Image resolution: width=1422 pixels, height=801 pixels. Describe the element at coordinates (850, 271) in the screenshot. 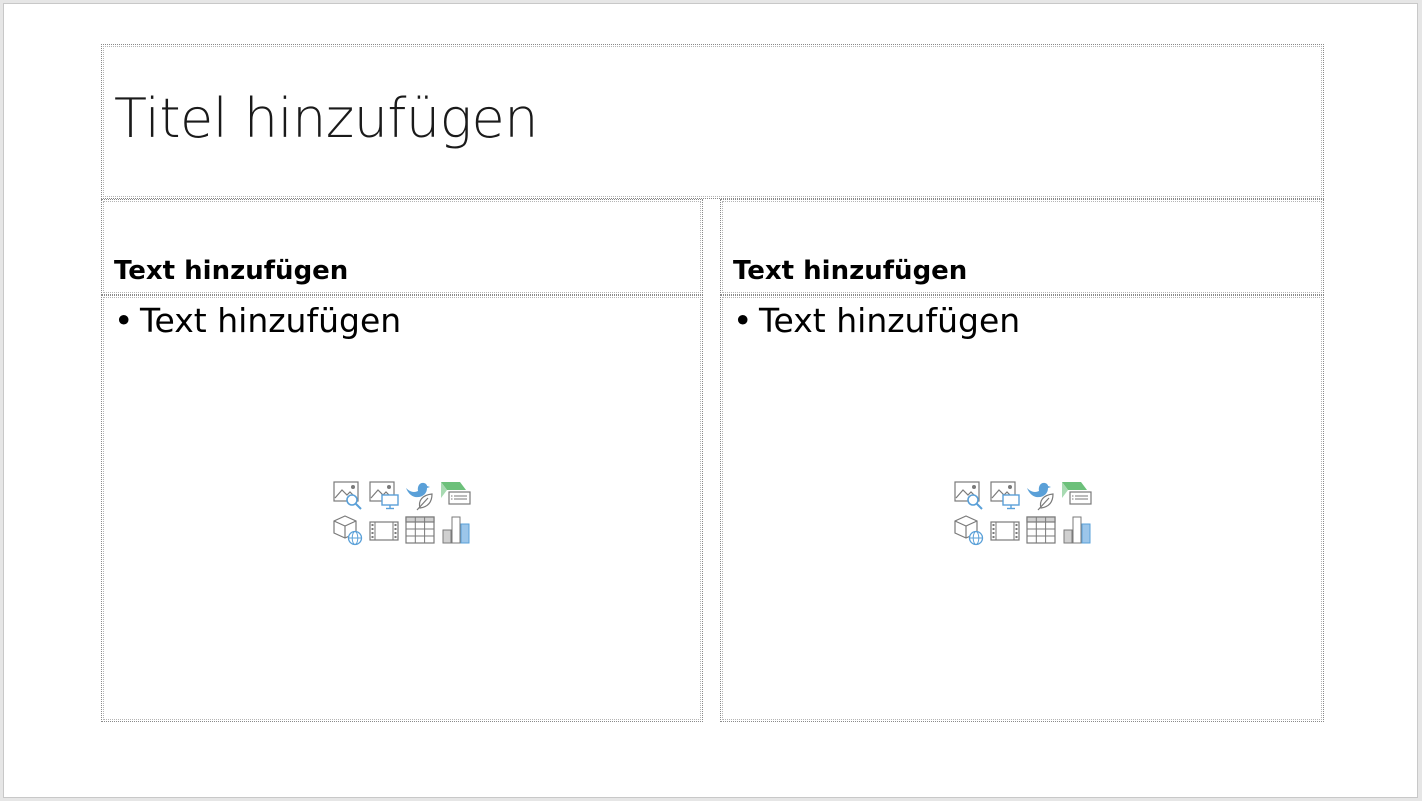

I see `right-heading-text: Text hinzufügen` at that location.